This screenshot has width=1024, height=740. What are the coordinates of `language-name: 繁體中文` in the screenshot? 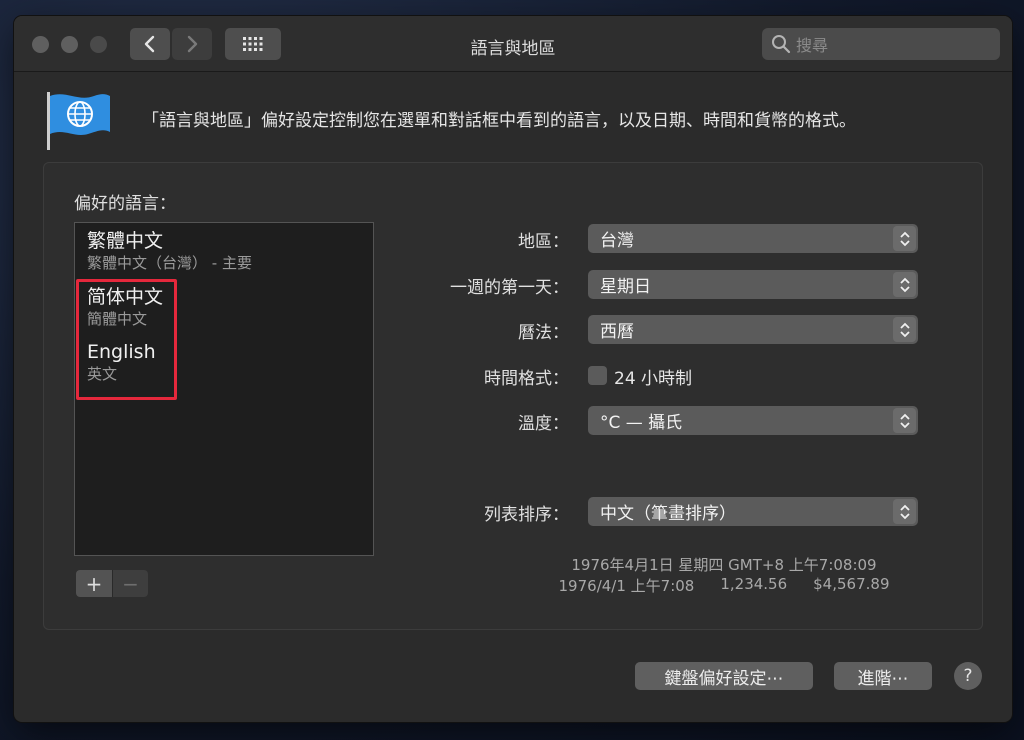 It's located at (125, 241).